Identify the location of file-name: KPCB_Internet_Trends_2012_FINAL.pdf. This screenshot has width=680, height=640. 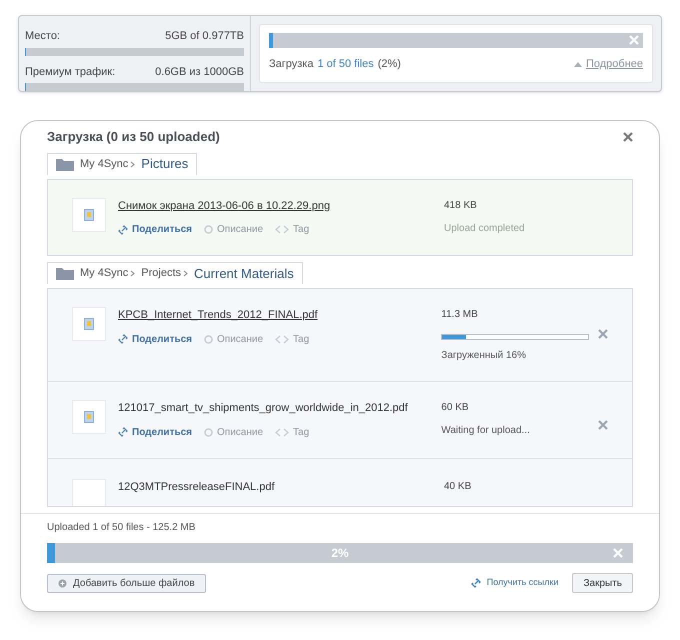
(272, 315).